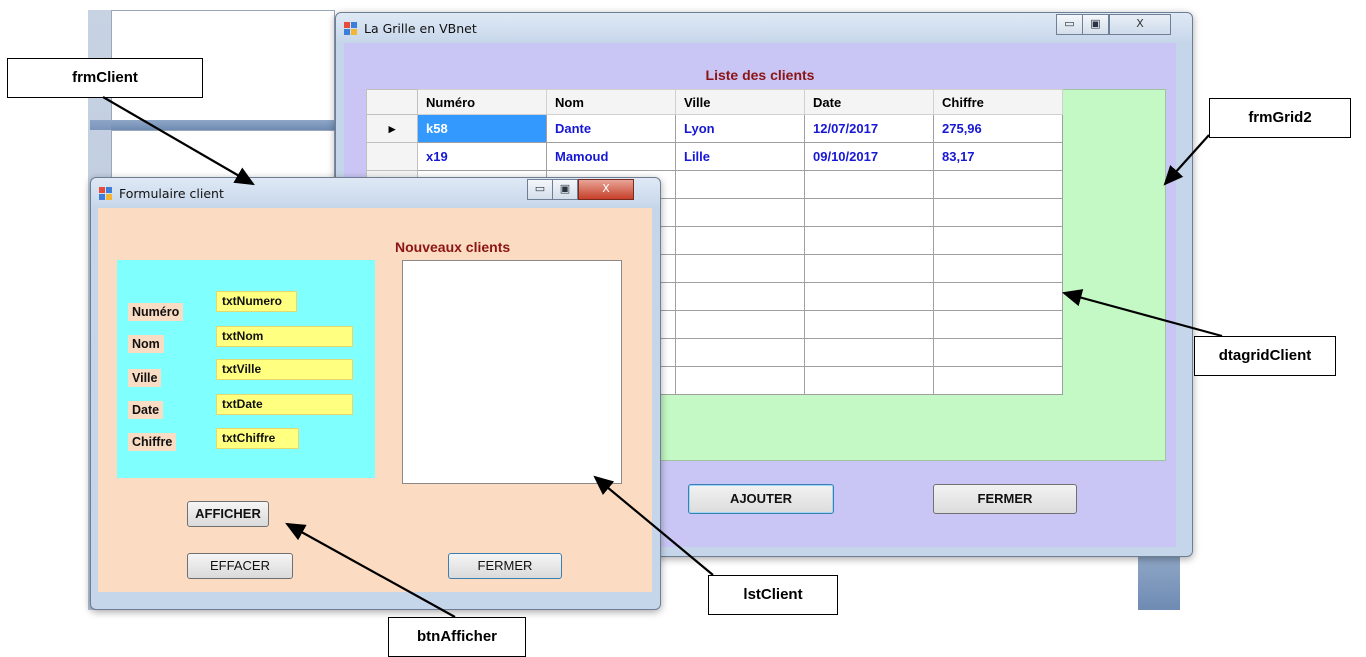 The width and height of the screenshot is (1366, 657). I want to click on label-nom: Nom, so click(146, 344).